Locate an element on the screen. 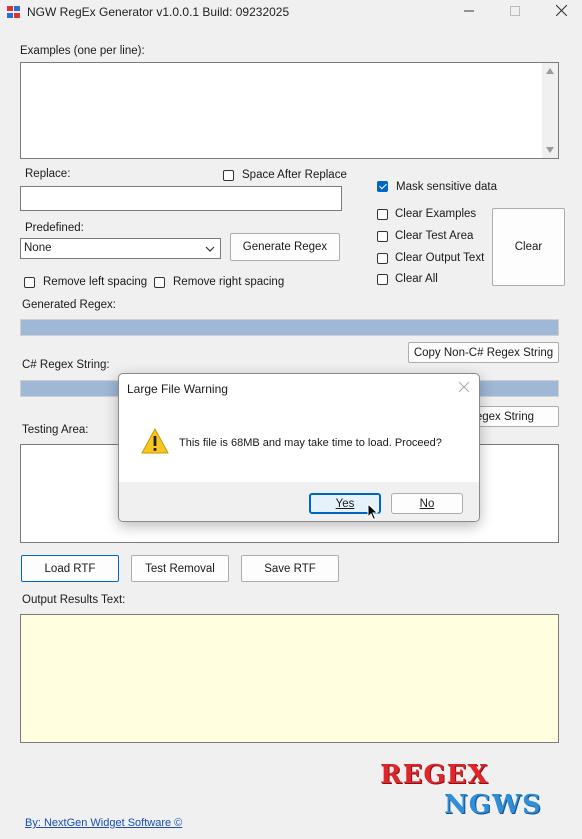 The width and height of the screenshot is (582, 839). examples-scrollbar is located at coordinates (550, 110).